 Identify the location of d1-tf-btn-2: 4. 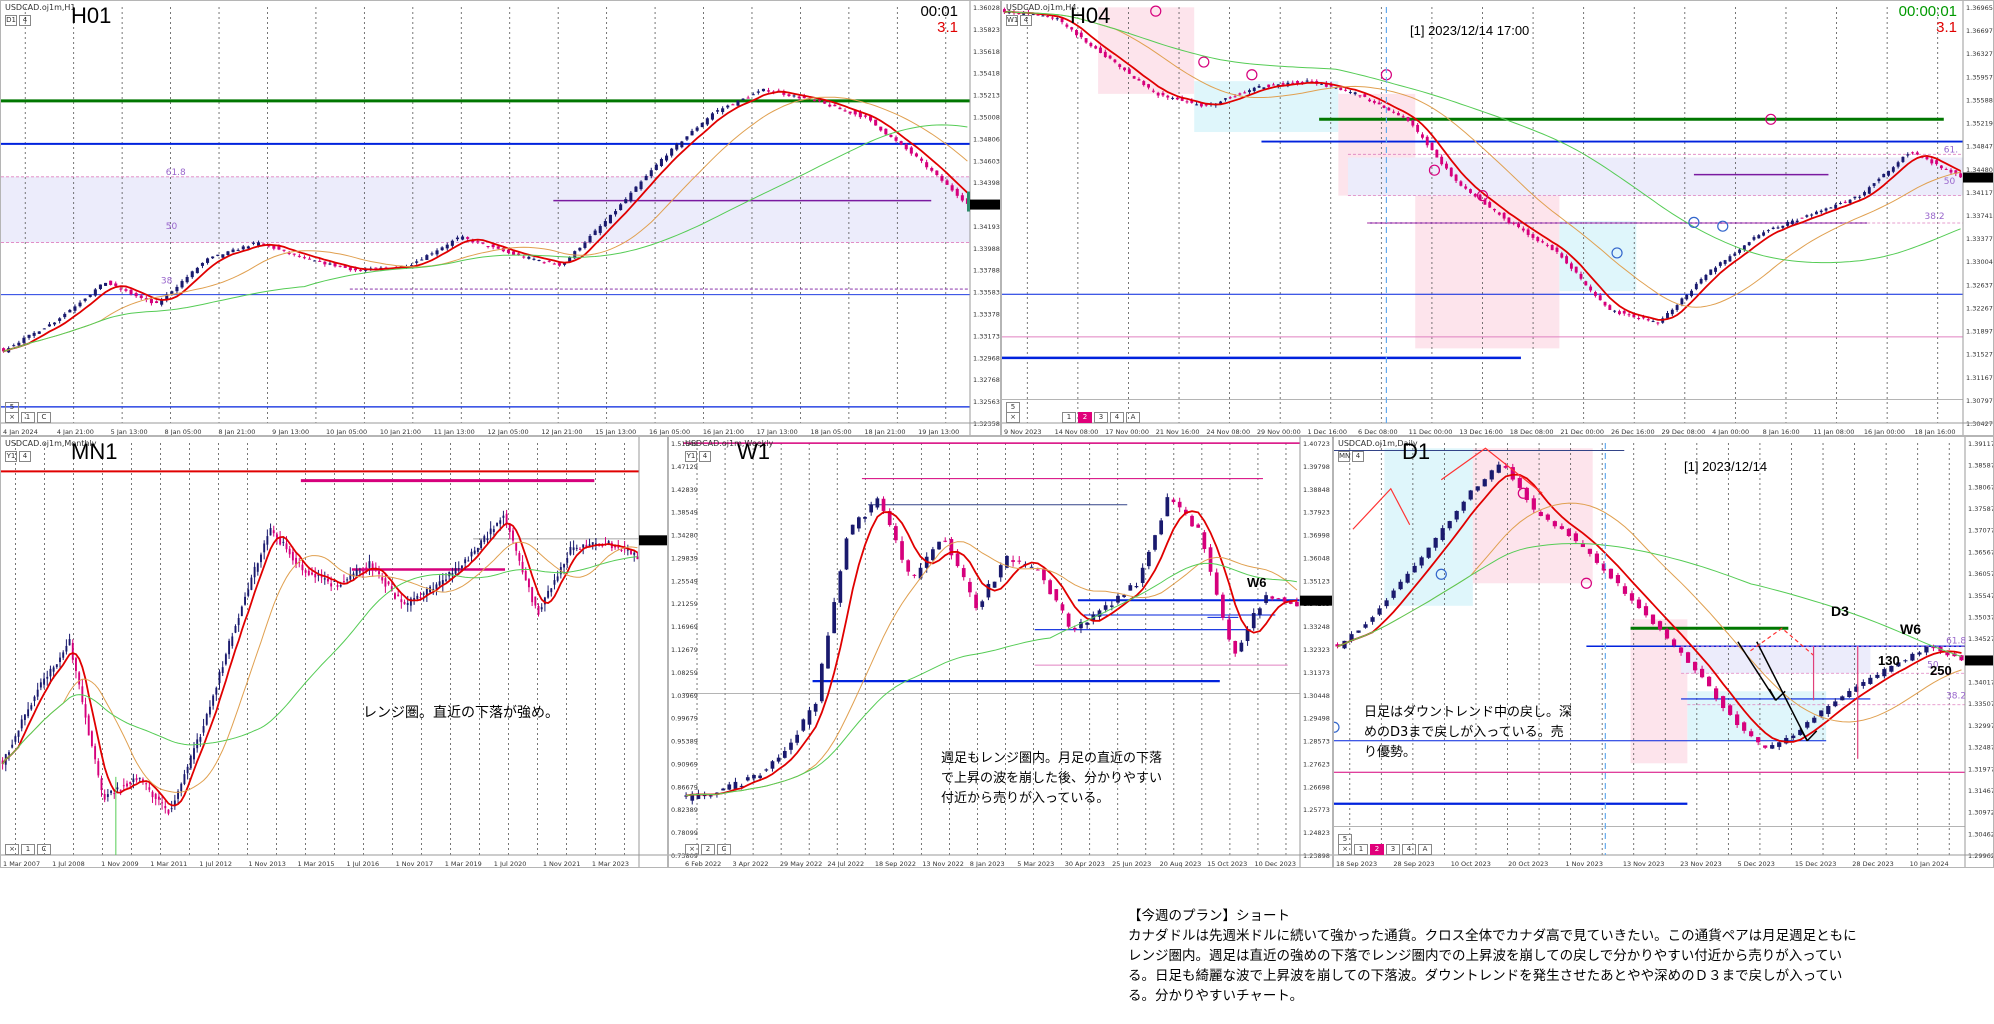
(1358, 456).